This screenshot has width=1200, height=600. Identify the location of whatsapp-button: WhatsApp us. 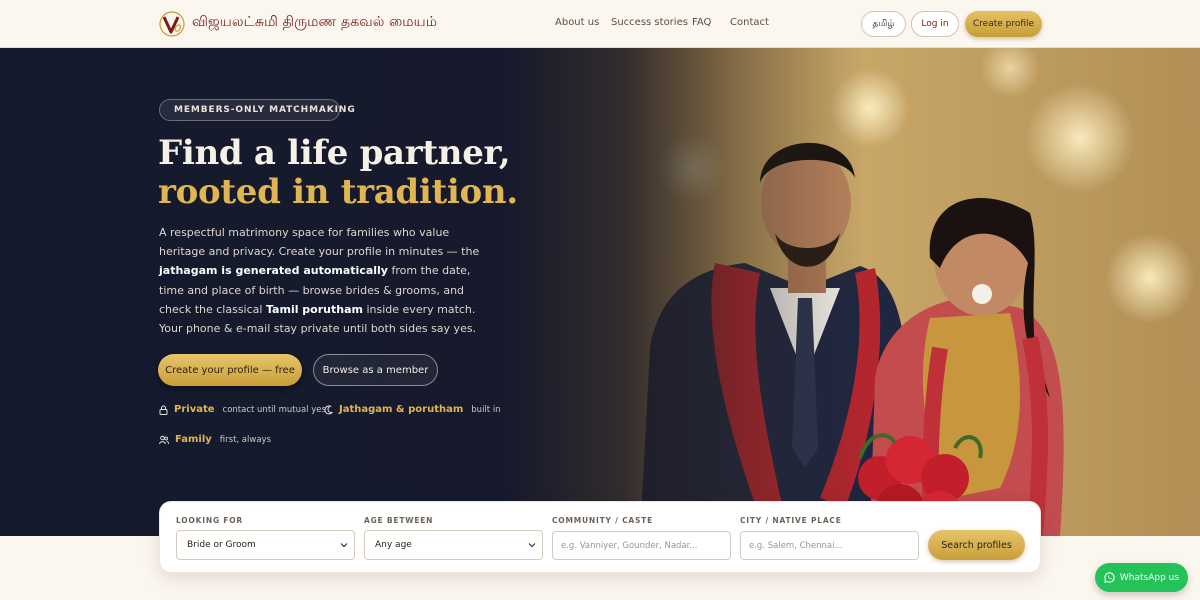
(1141, 577).